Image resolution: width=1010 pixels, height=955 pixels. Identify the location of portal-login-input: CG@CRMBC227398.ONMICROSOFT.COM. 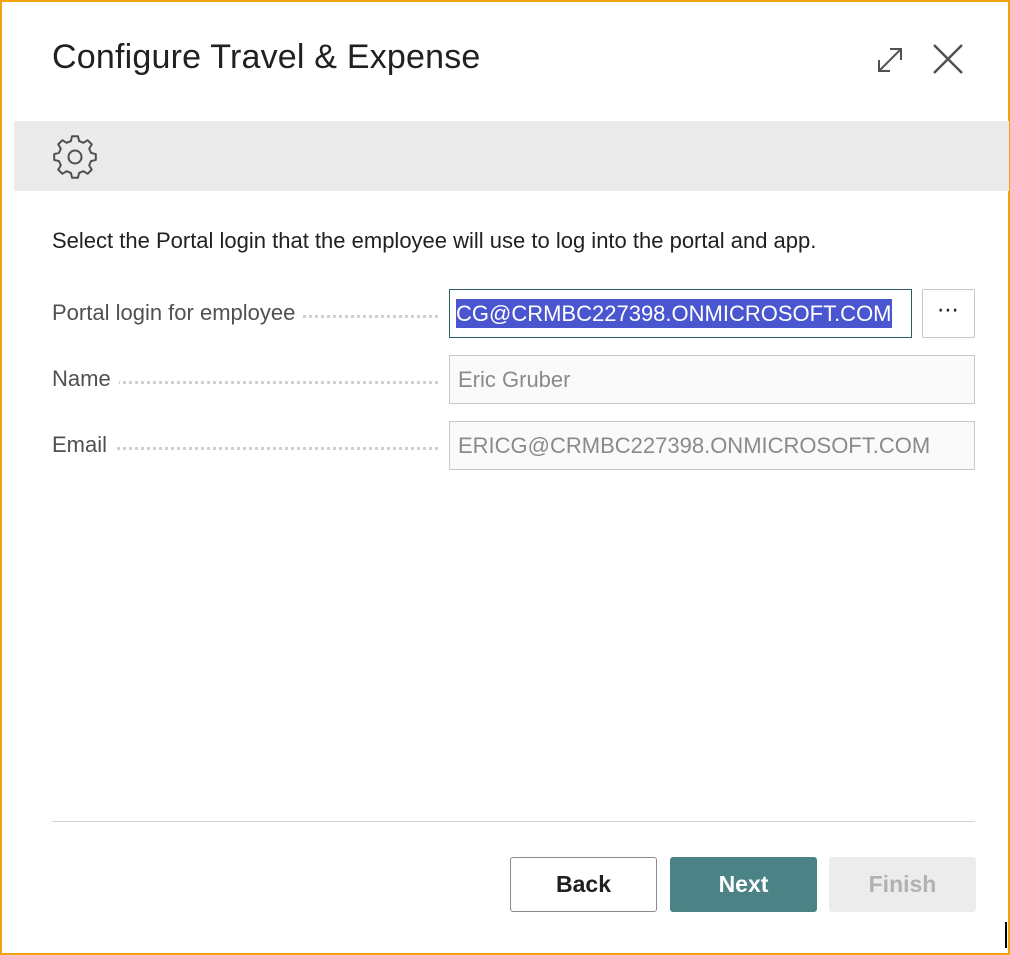
(680, 313).